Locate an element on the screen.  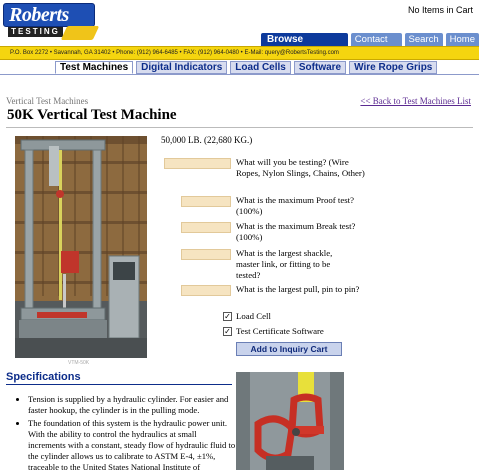
capacity-label: 50,000 LB. (22,680 KG.) is located at coordinates (207, 140).